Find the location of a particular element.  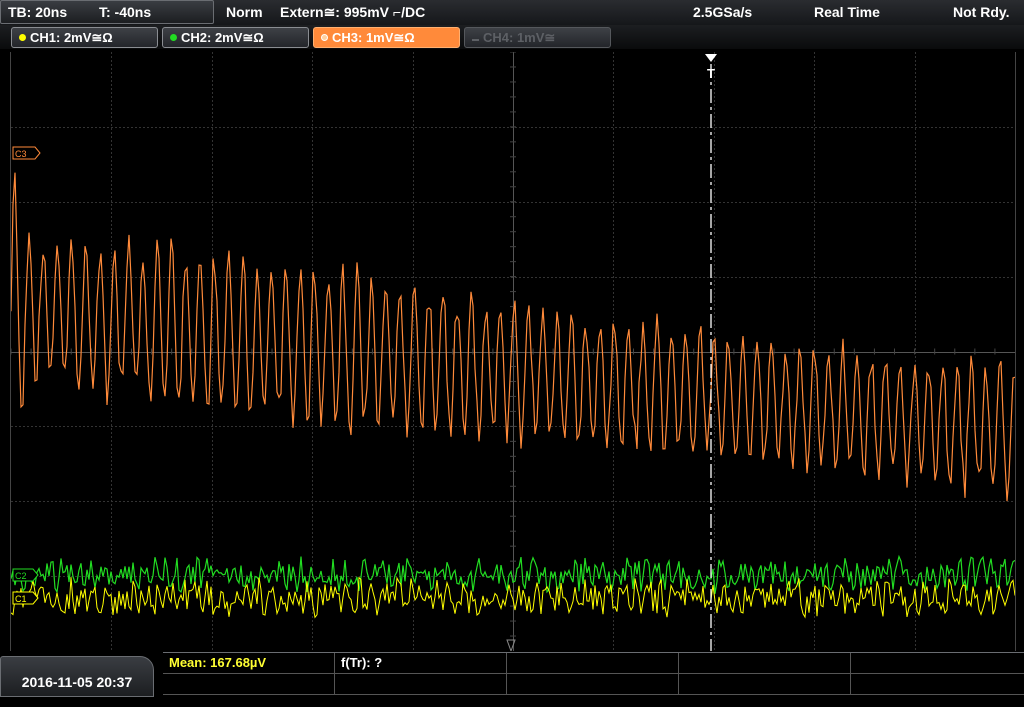

ch2-offset-marker: C2 is located at coordinates (25, 575).